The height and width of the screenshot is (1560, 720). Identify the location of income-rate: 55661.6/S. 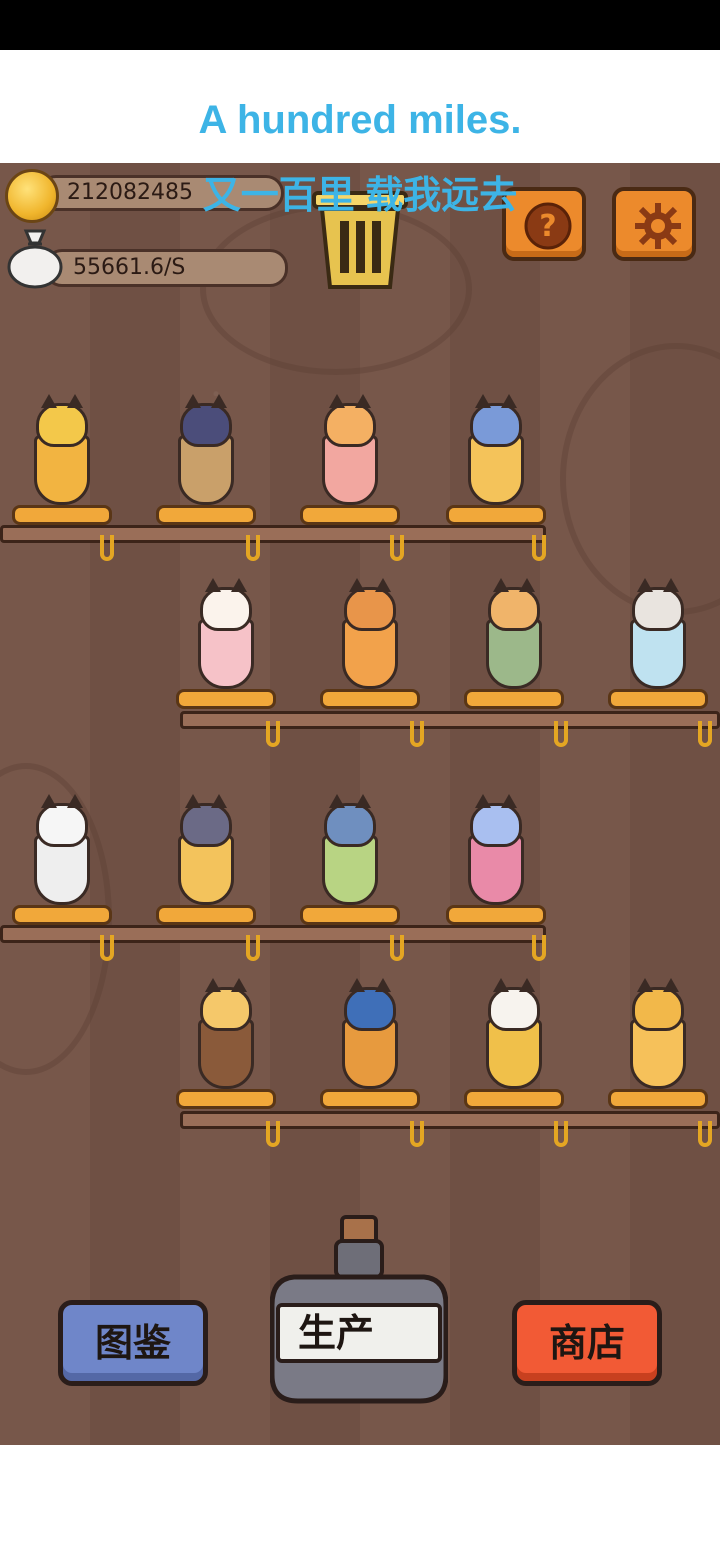
(129, 267).